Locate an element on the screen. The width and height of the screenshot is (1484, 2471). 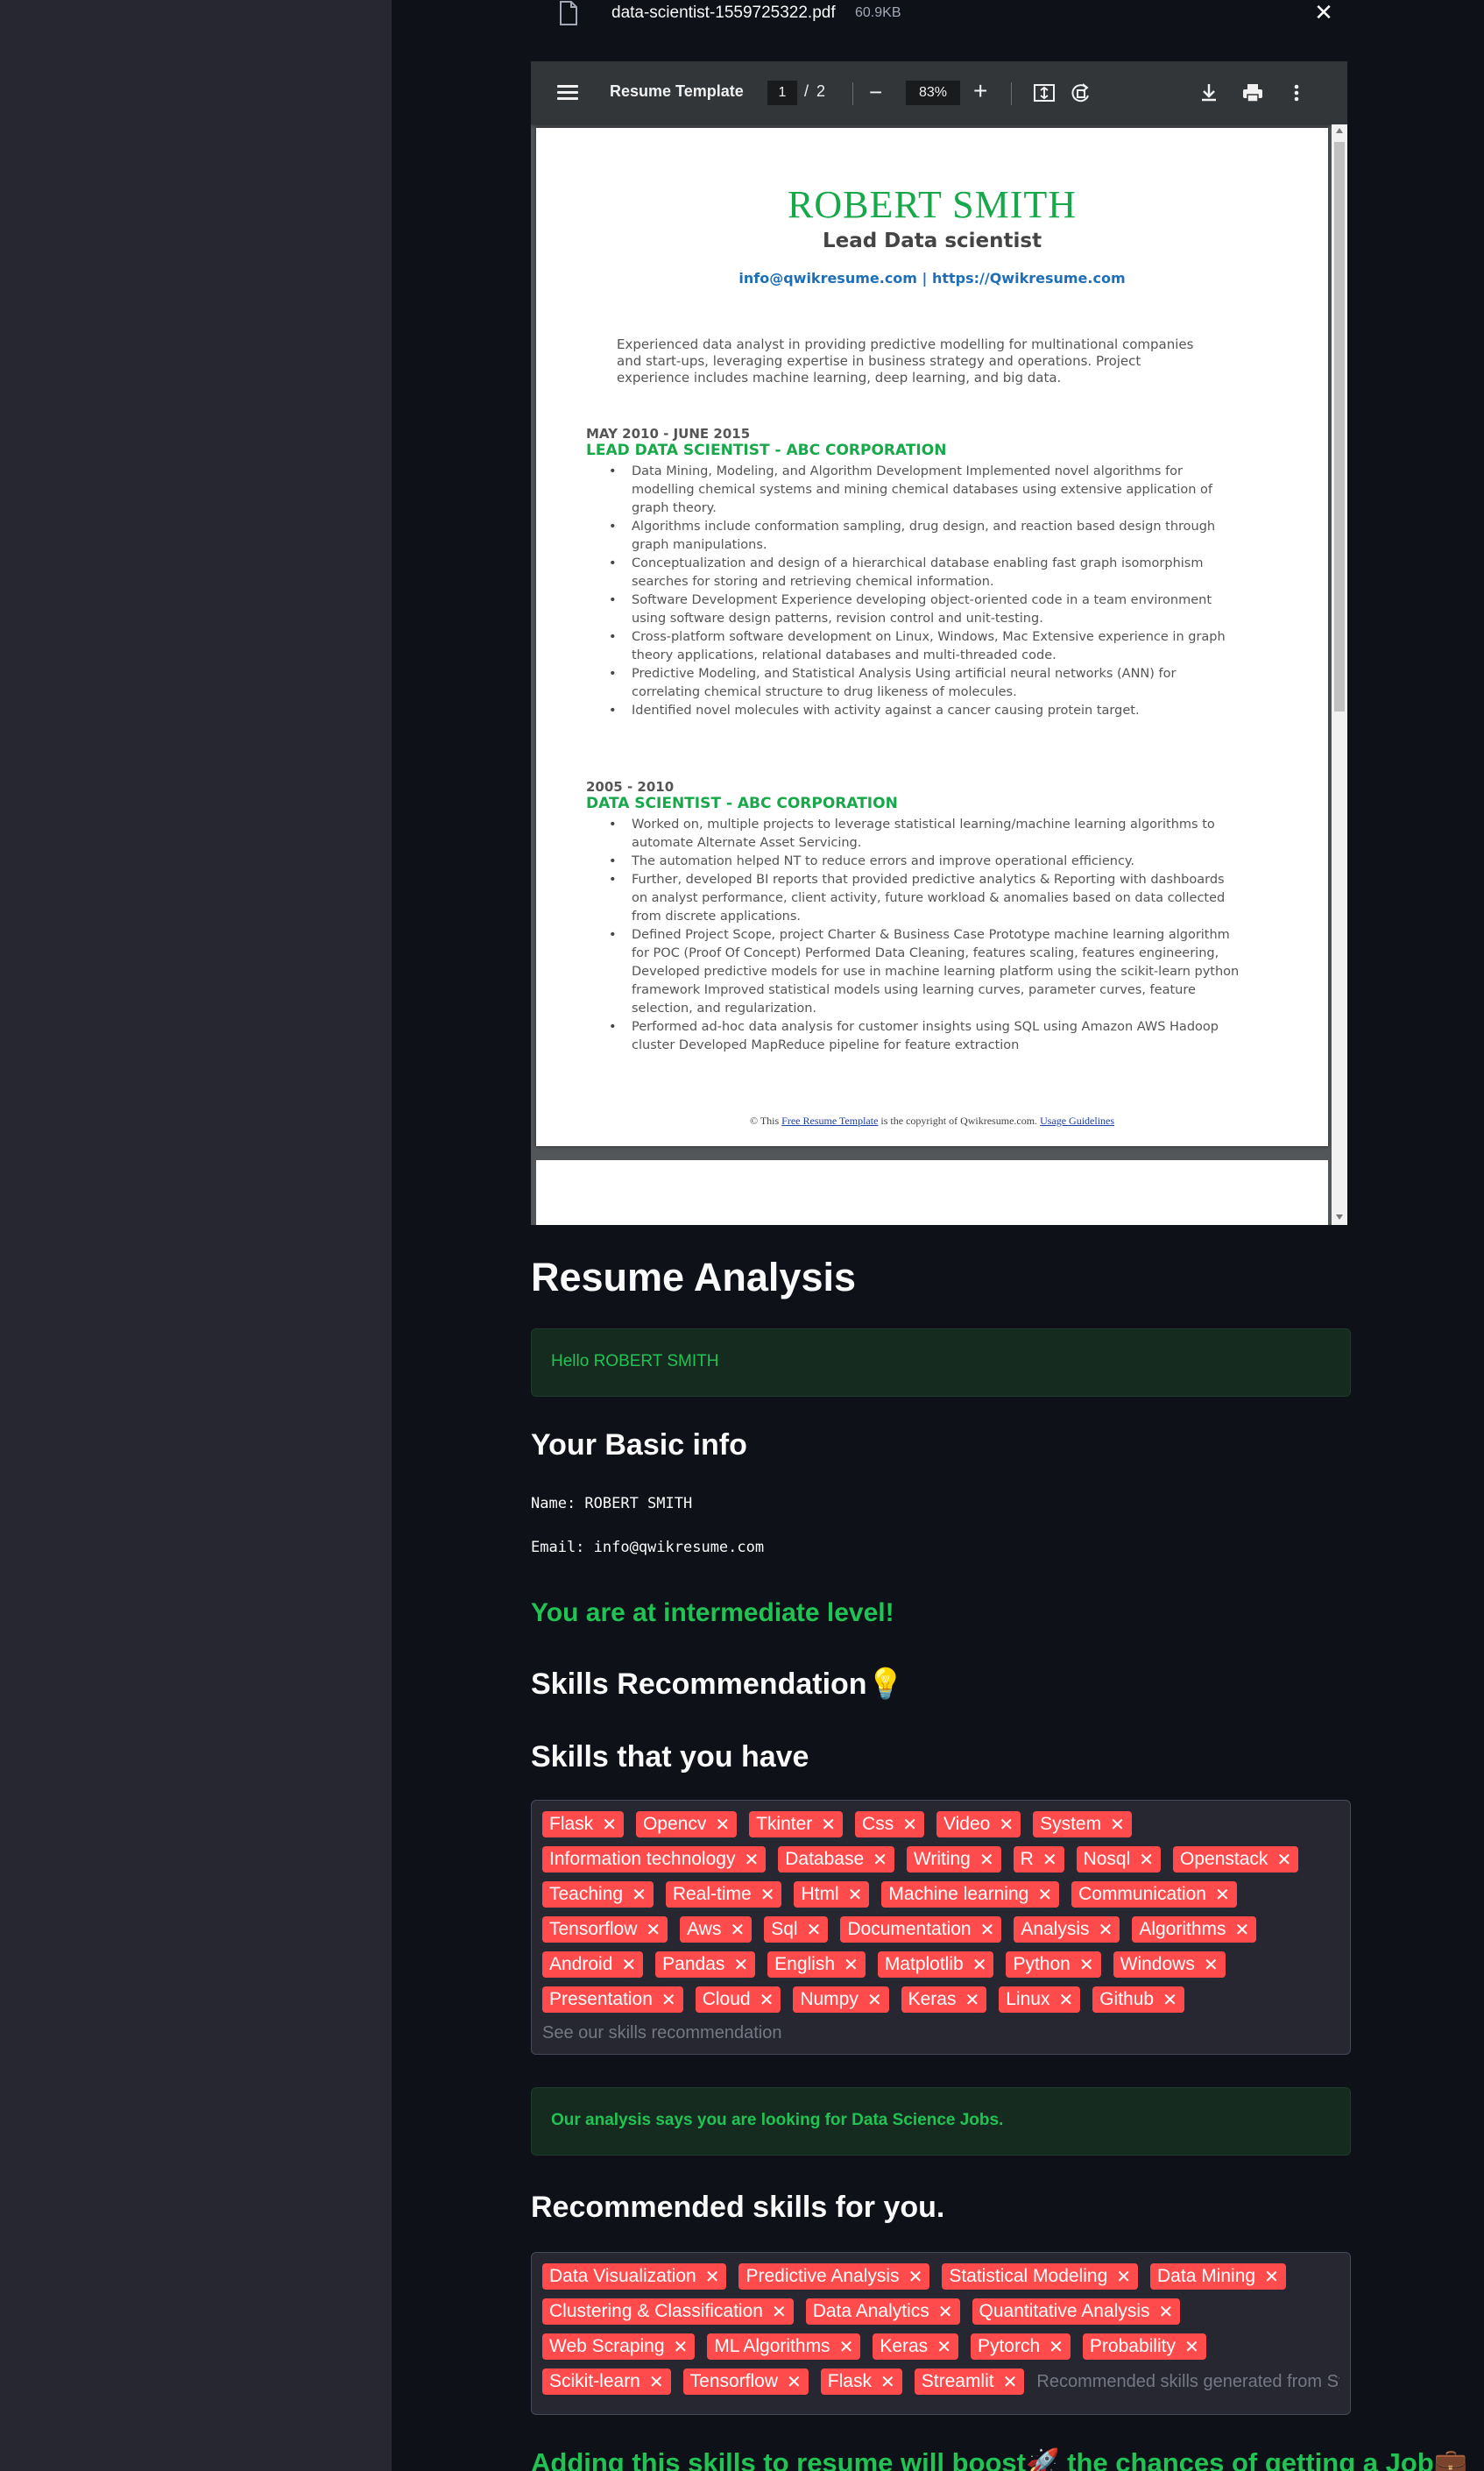
download-icon is located at coordinates (1209, 93).